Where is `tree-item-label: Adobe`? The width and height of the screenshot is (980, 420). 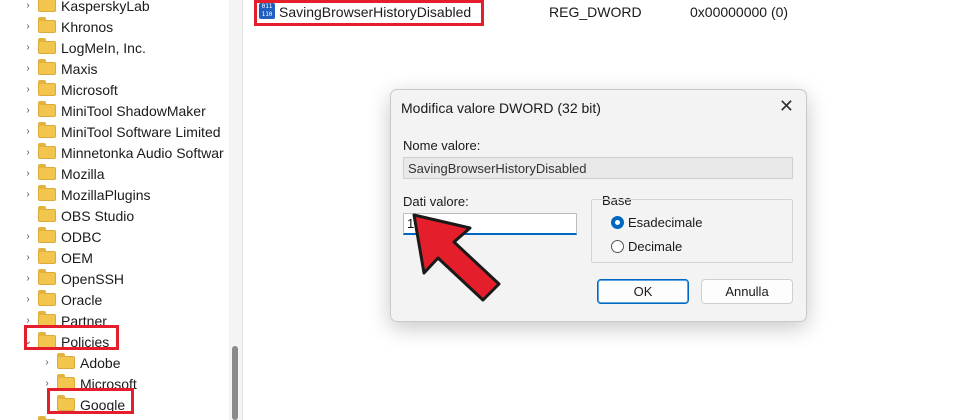 tree-item-label: Adobe is located at coordinates (100, 362).